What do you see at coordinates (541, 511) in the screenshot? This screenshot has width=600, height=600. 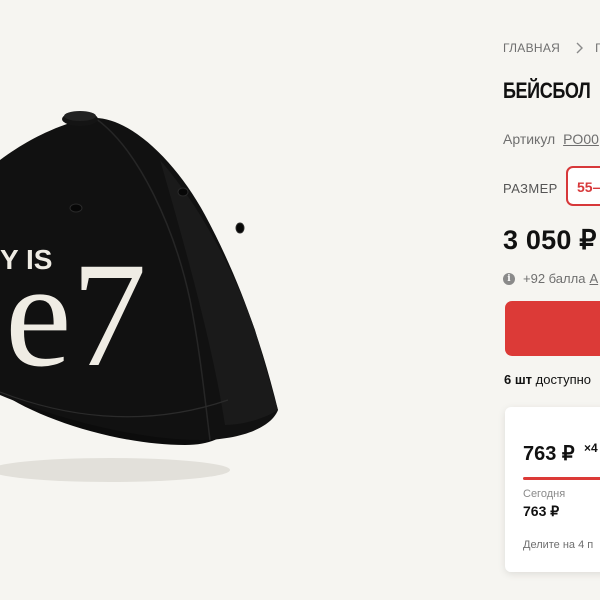 I see `installment-today-value: 763 ₽` at bounding box center [541, 511].